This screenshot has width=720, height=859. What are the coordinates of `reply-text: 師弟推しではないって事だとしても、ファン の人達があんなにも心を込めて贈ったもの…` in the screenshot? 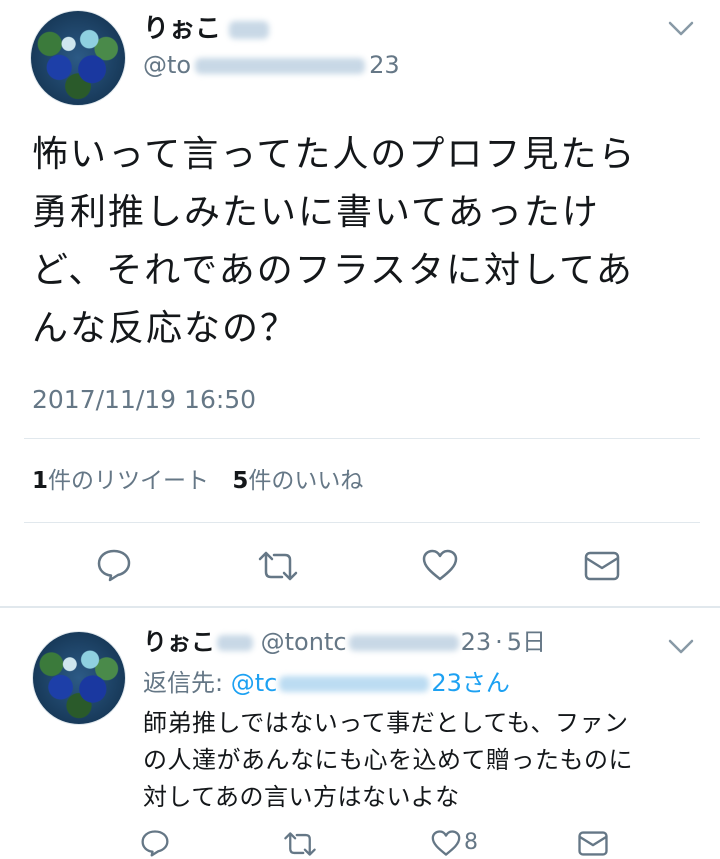 It's located at (428, 760).